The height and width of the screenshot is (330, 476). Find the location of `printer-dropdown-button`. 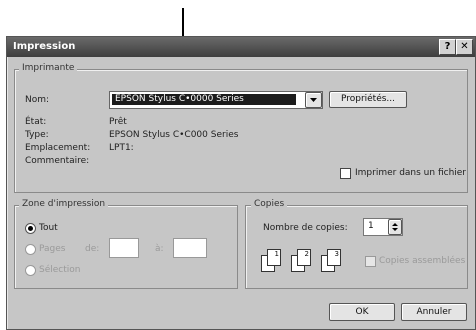

printer-dropdown-button is located at coordinates (313, 100).